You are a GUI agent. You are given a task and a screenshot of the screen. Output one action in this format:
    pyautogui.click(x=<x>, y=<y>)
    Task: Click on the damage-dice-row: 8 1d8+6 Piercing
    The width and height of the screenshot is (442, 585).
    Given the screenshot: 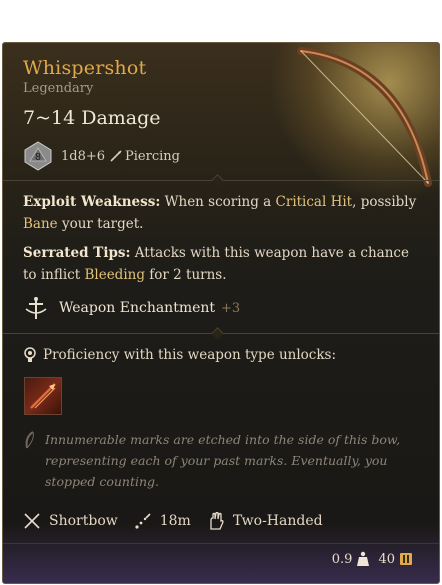 What is the action you would take?
    pyautogui.click(x=101, y=156)
    